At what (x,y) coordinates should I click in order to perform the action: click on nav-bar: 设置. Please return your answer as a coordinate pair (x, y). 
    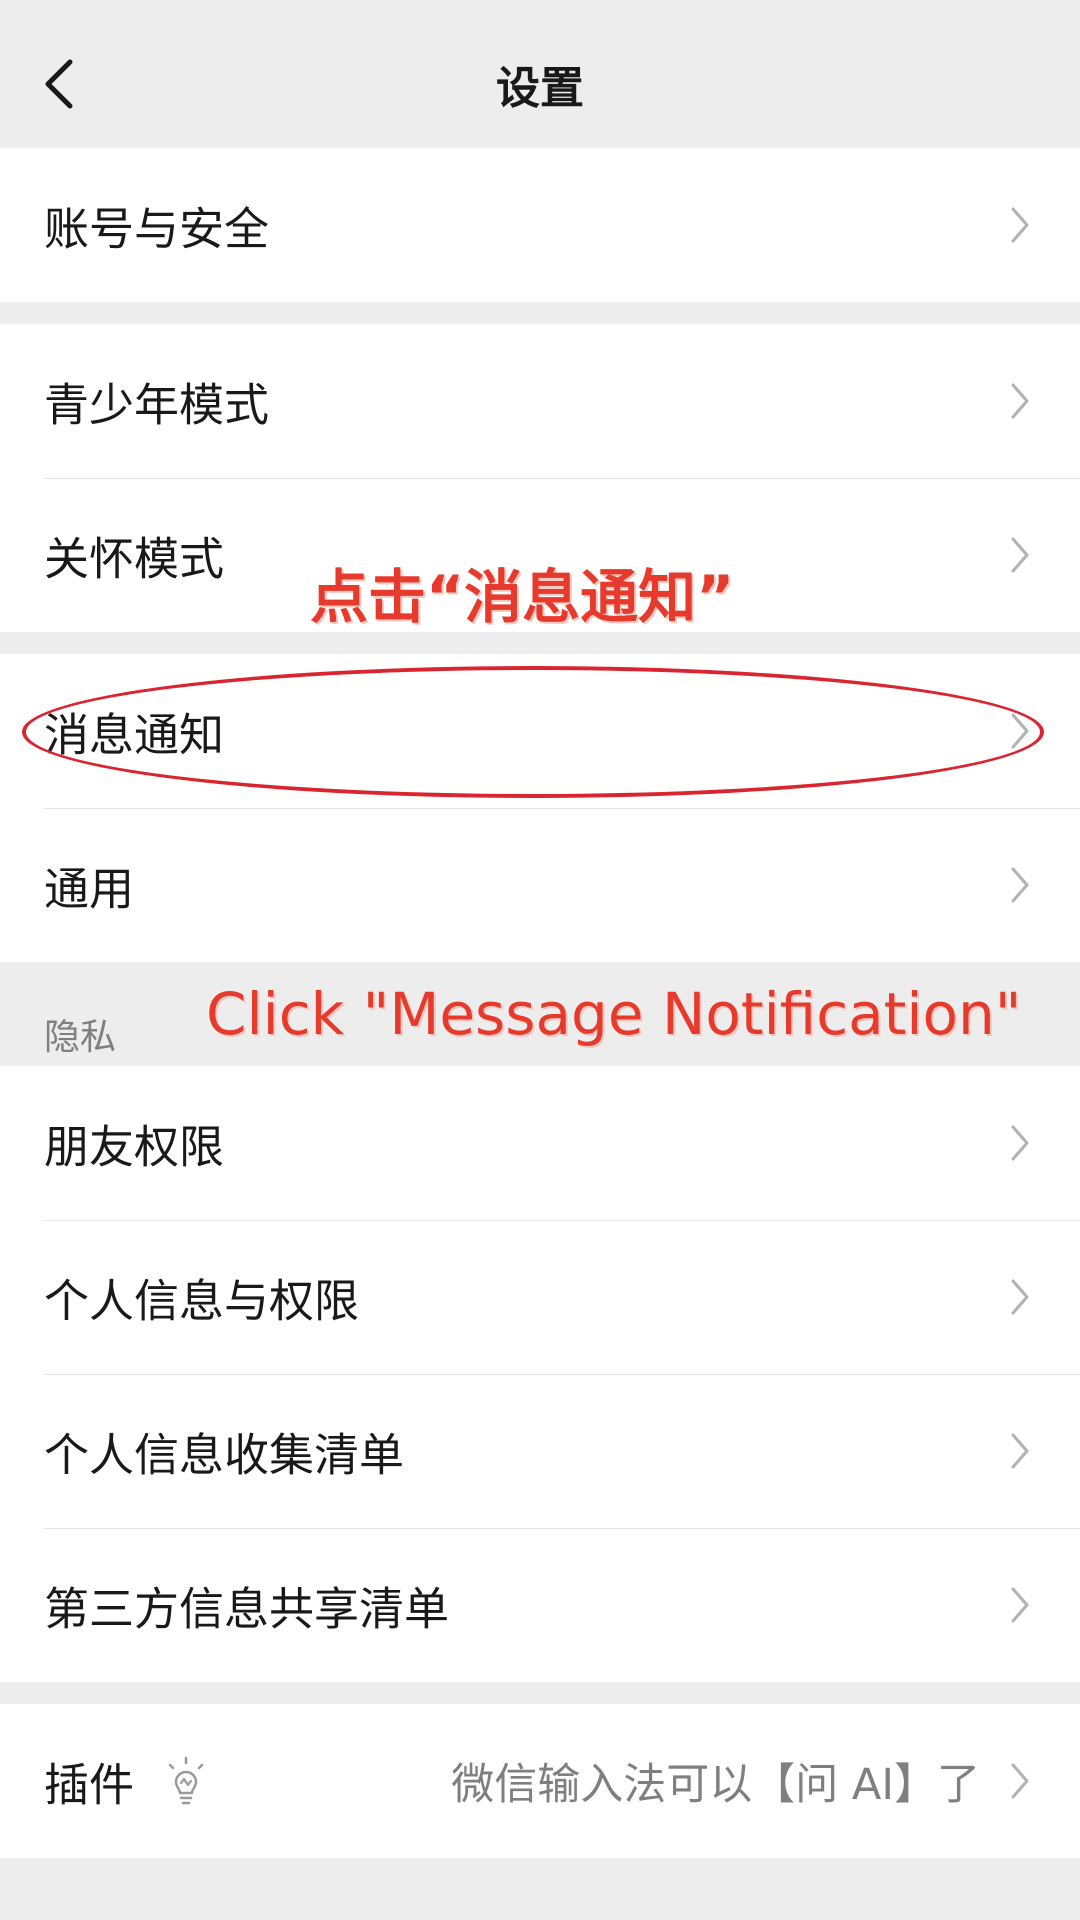
    Looking at the image, I should click on (540, 74).